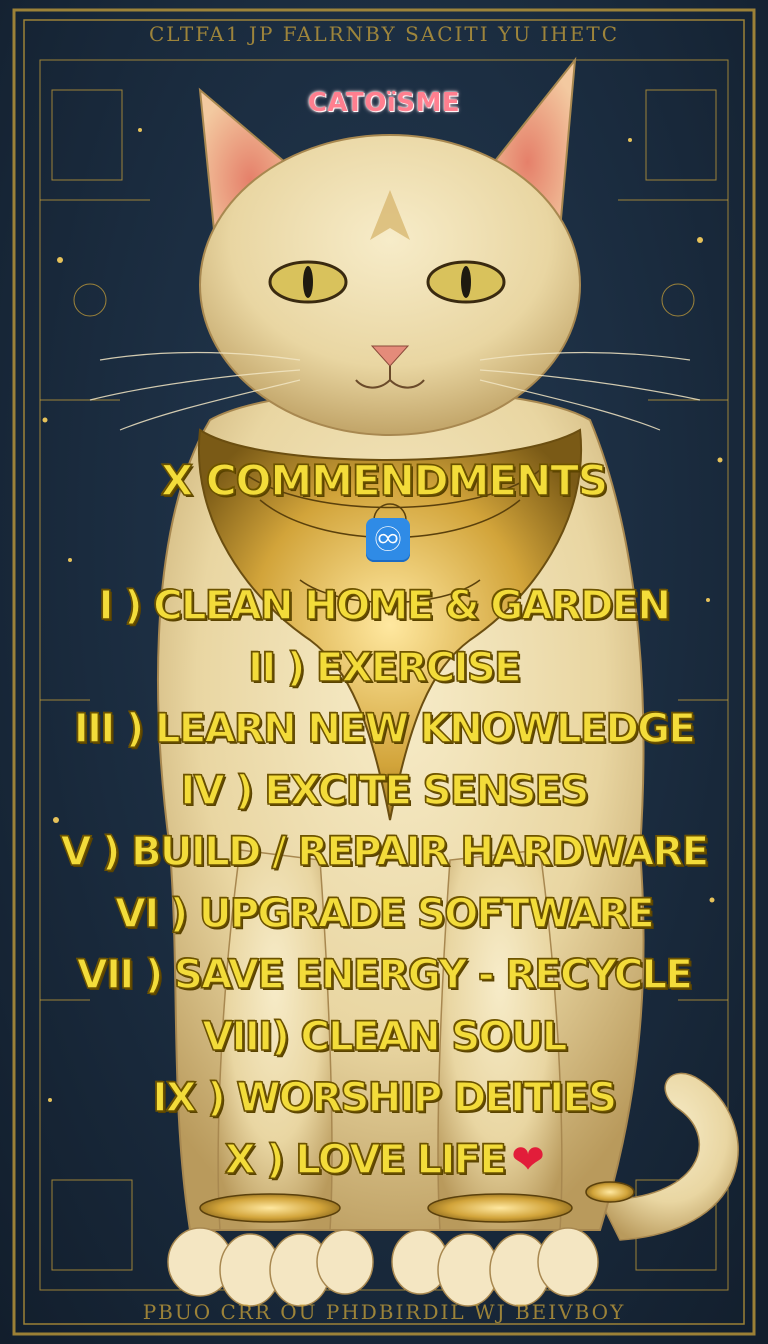 Image resolution: width=768 pixels, height=1344 pixels. I want to click on commandment-10: X ) LOVE LIFE, so click(366, 1160).